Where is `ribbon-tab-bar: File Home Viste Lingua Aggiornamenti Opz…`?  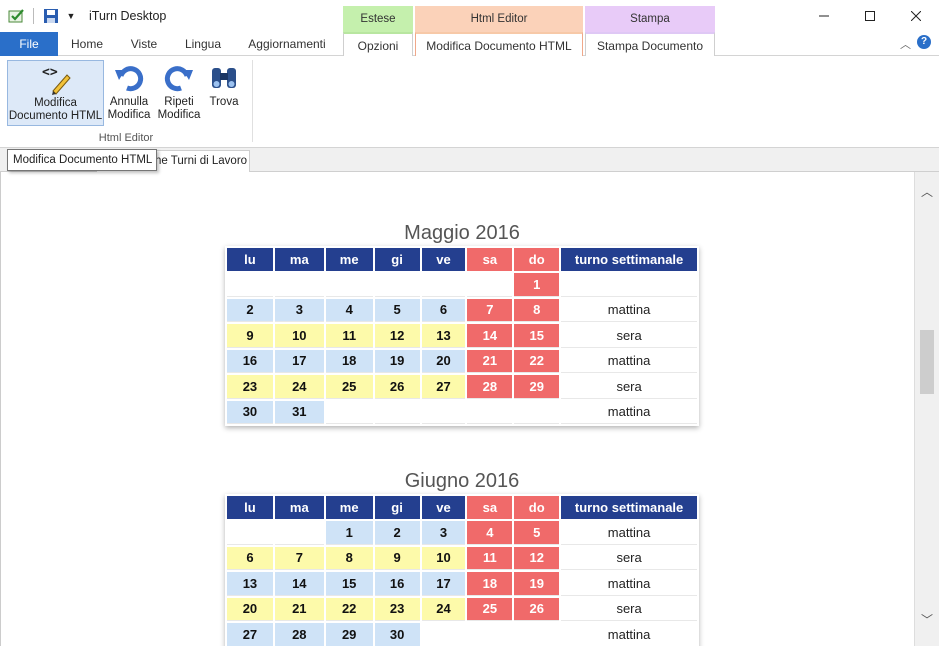 ribbon-tab-bar: File Home Viste Lingua Aggiornamenti Opz… is located at coordinates (469, 44).